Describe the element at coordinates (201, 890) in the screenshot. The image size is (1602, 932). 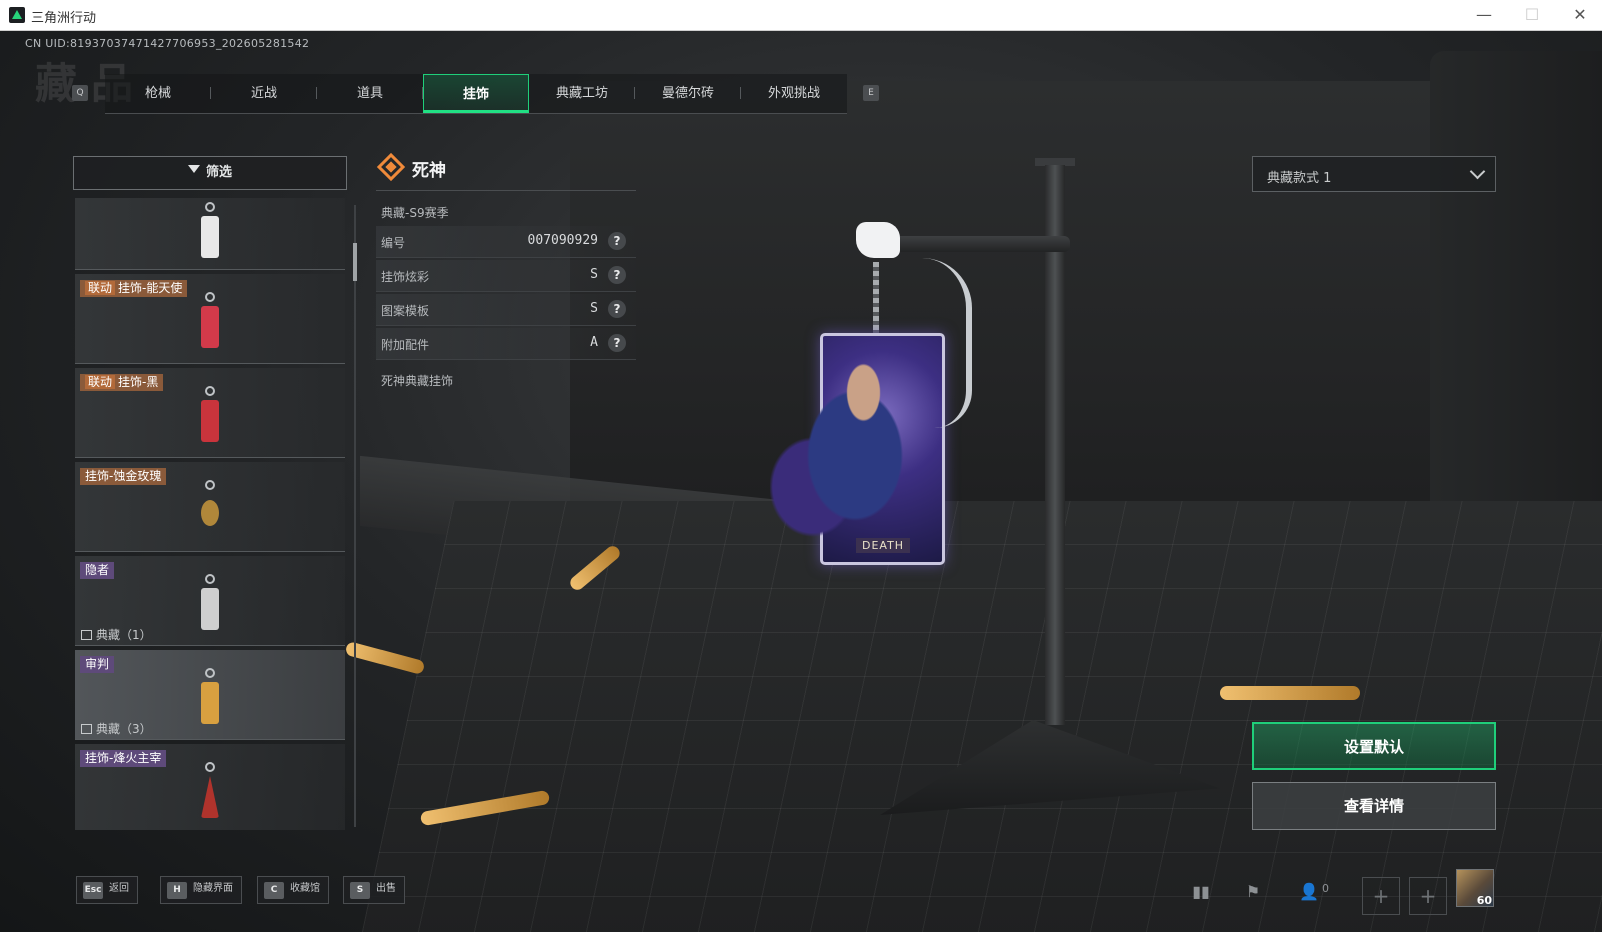
I see `hotkey-hide-ui: H 隐藏界面` at that location.